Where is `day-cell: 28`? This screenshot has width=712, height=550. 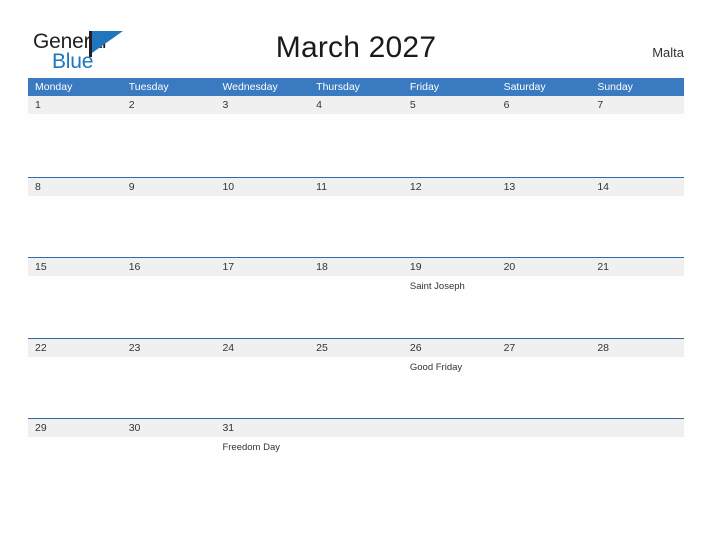
day-cell: 28 is located at coordinates (637, 379).